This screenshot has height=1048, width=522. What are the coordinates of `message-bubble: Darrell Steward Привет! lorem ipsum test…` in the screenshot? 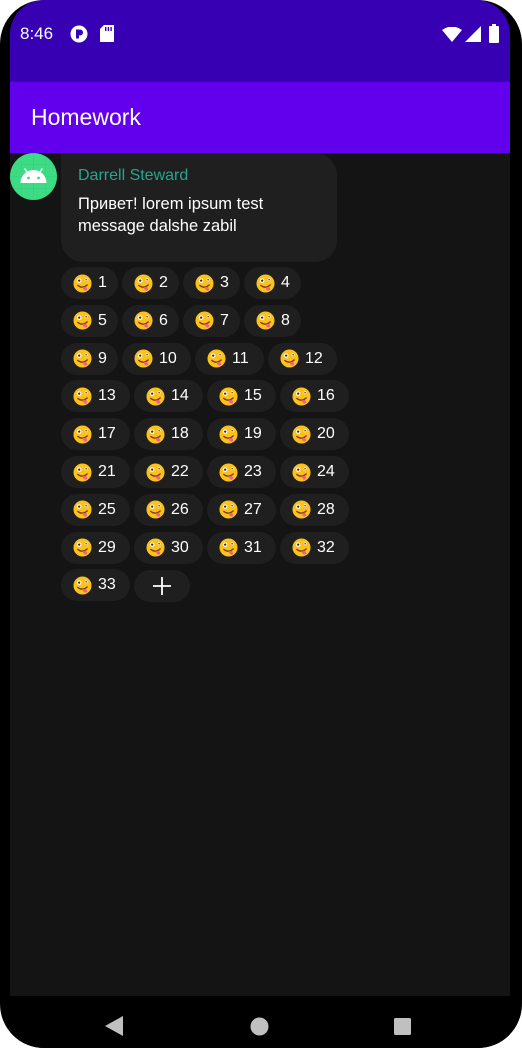 It's located at (199, 207).